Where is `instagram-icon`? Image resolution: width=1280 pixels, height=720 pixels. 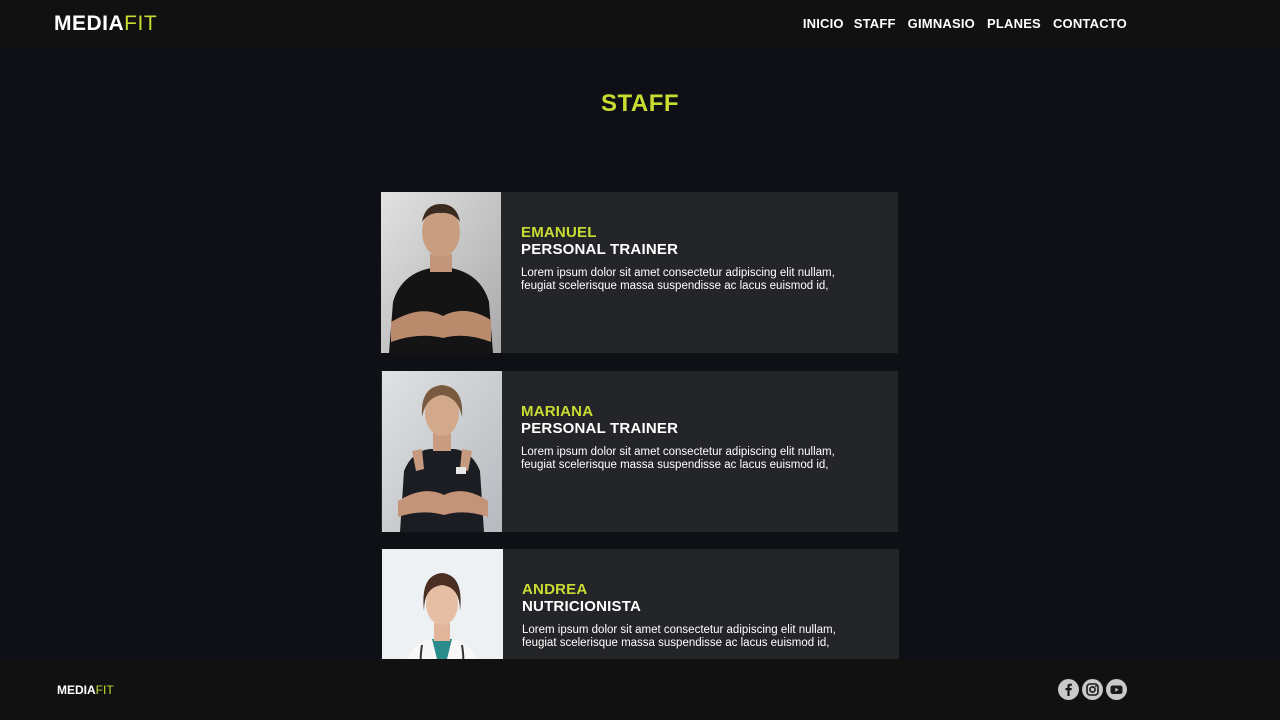
instagram-icon is located at coordinates (1092, 689).